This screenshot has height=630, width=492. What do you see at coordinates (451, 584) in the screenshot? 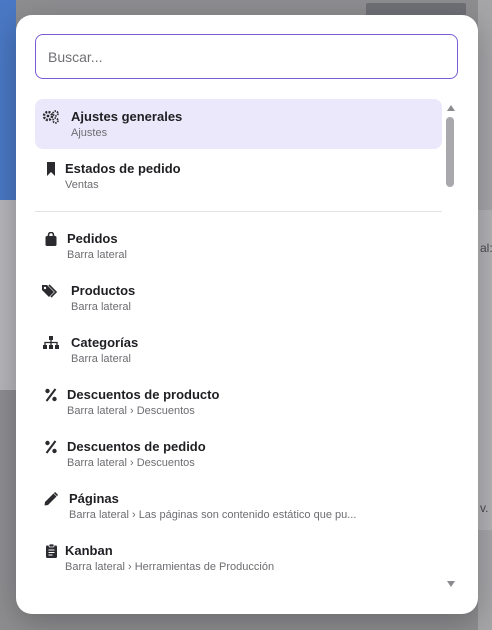
I see `scroll-down-icon` at bounding box center [451, 584].